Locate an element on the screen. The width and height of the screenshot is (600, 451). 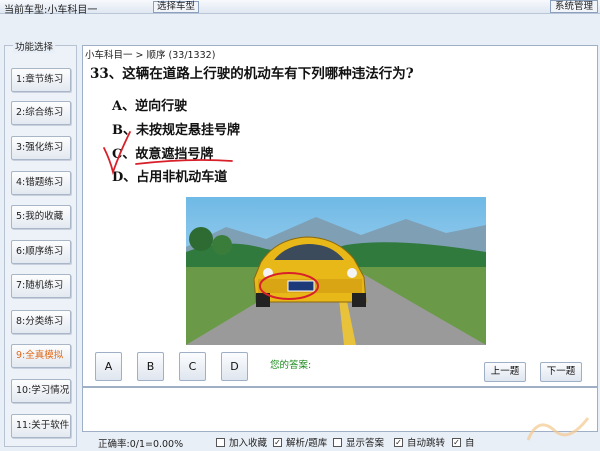
top-bar: 当前车型:小车科目一 选择车型 系统管理 is located at coordinates (300, 8).